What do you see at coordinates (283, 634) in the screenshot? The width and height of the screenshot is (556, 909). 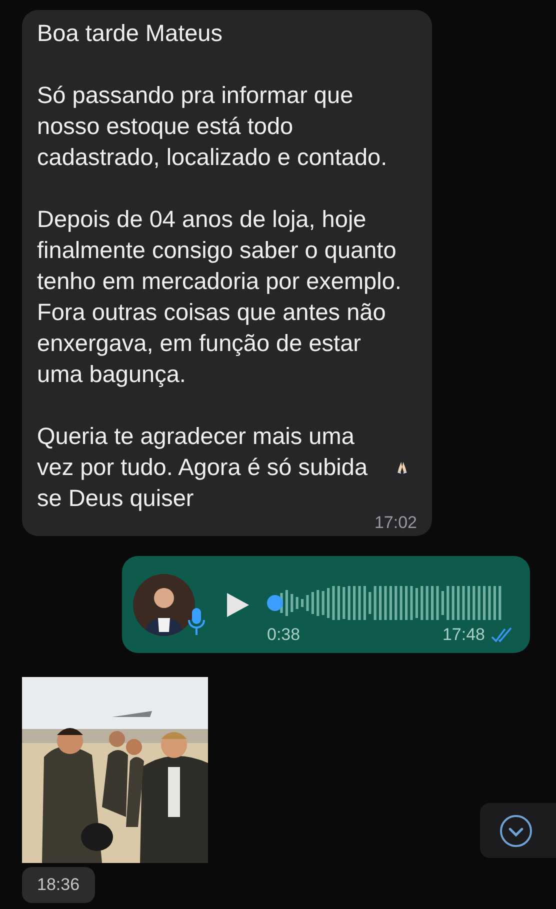 I see `audio-duration: 0:38` at bounding box center [283, 634].